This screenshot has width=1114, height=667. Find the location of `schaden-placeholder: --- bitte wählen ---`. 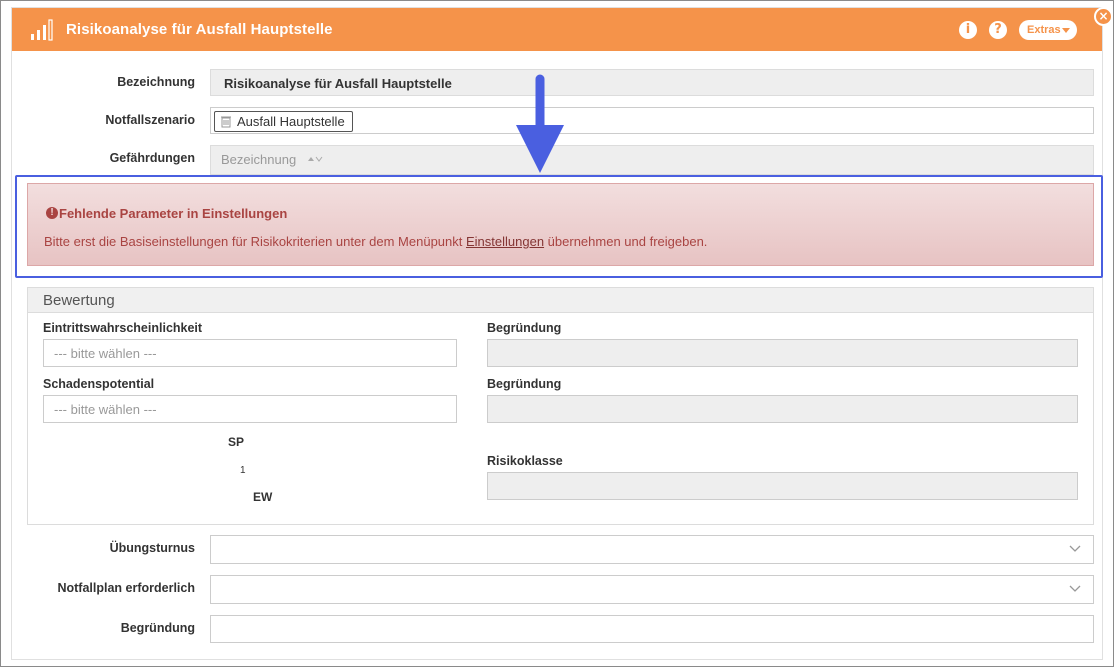

schaden-placeholder: --- bitte wählen --- is located at coordinates (105, 409).